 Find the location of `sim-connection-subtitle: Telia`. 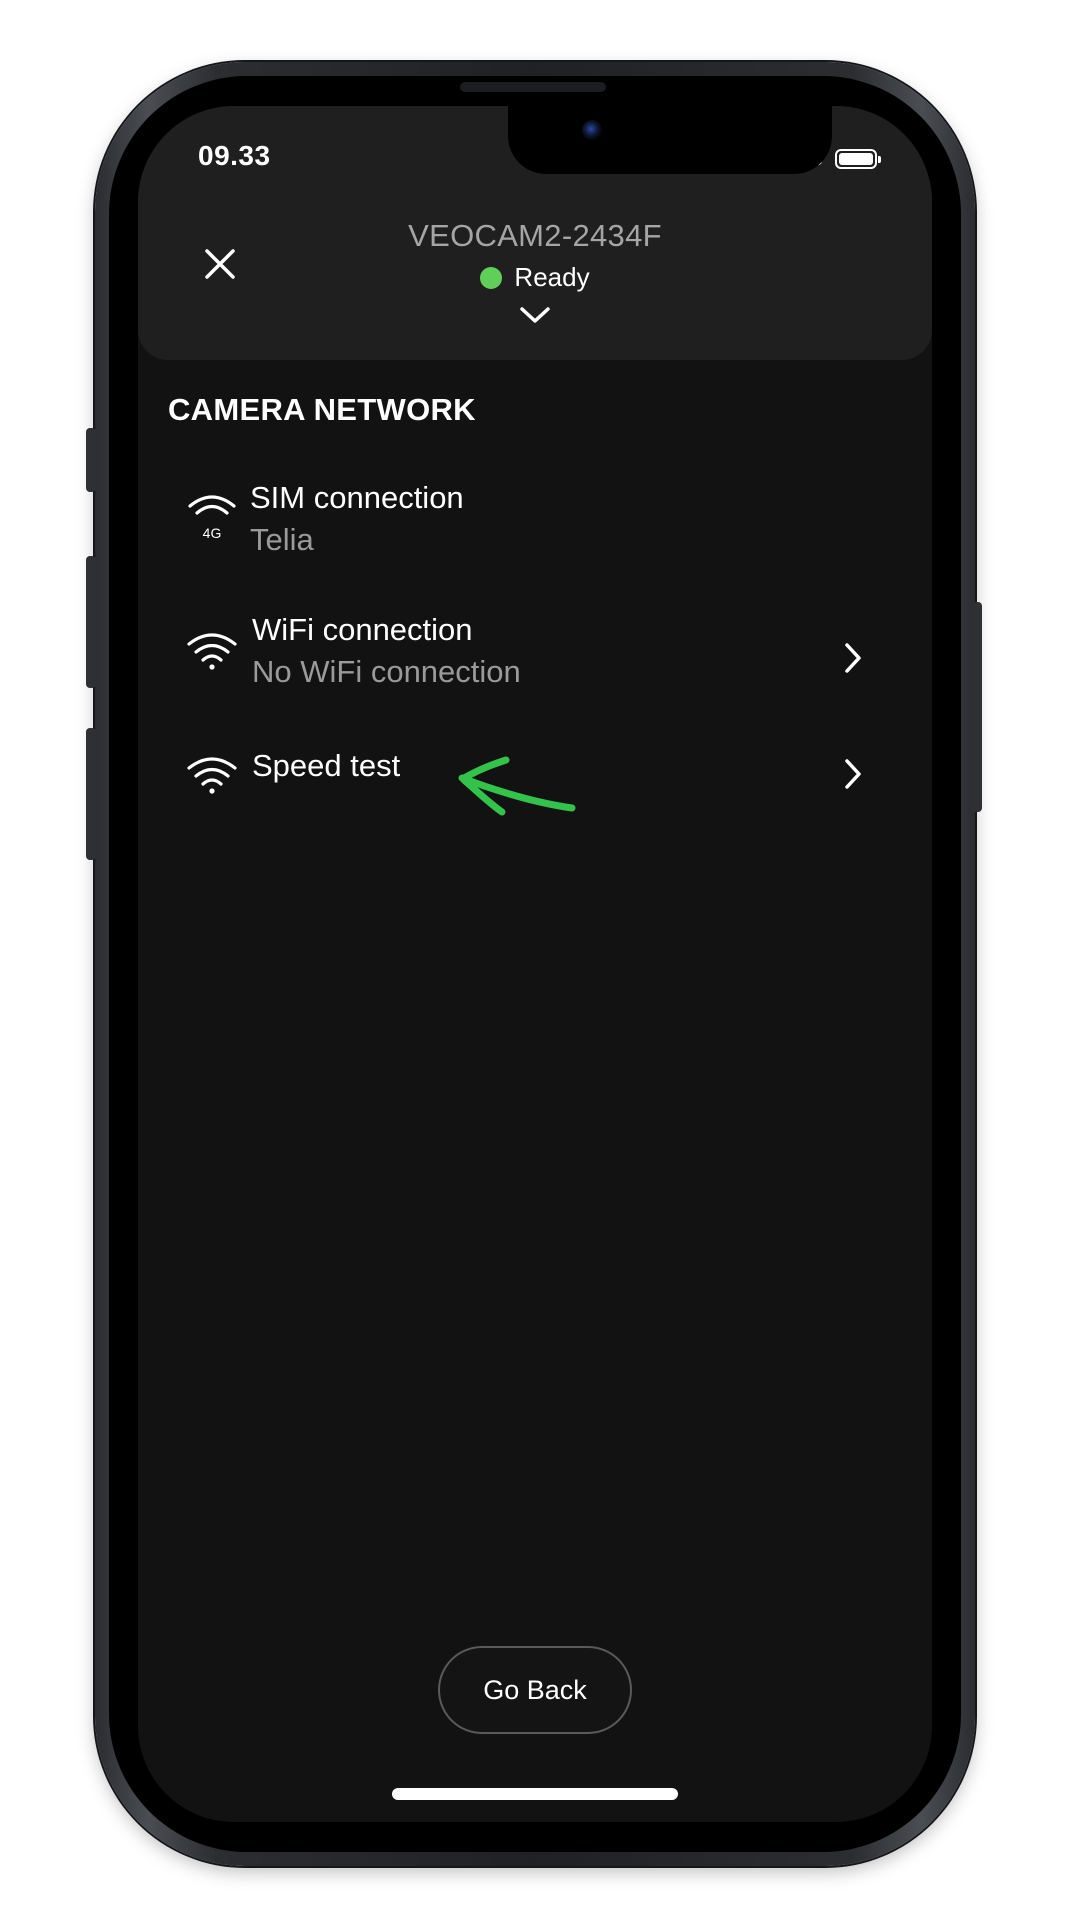

sim-connection-subtitle: Telia is located at coordinates (282, 539).